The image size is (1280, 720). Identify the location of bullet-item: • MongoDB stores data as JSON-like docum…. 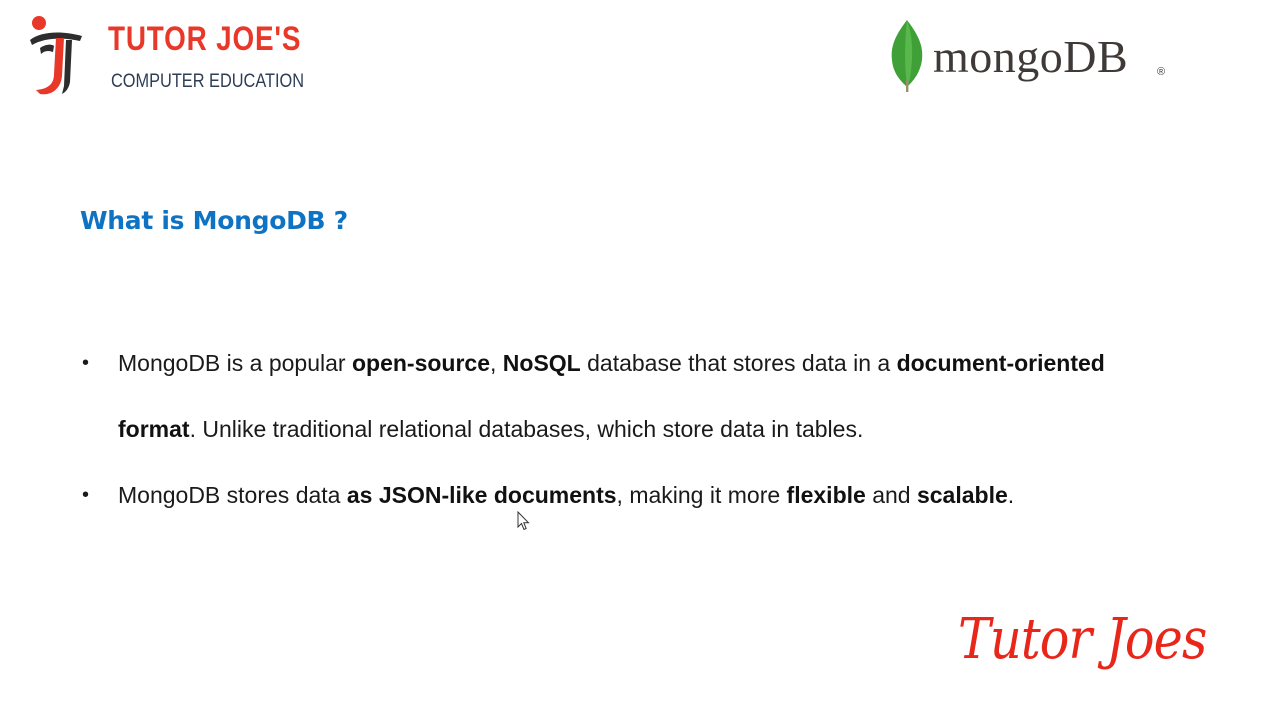
(600, 495).